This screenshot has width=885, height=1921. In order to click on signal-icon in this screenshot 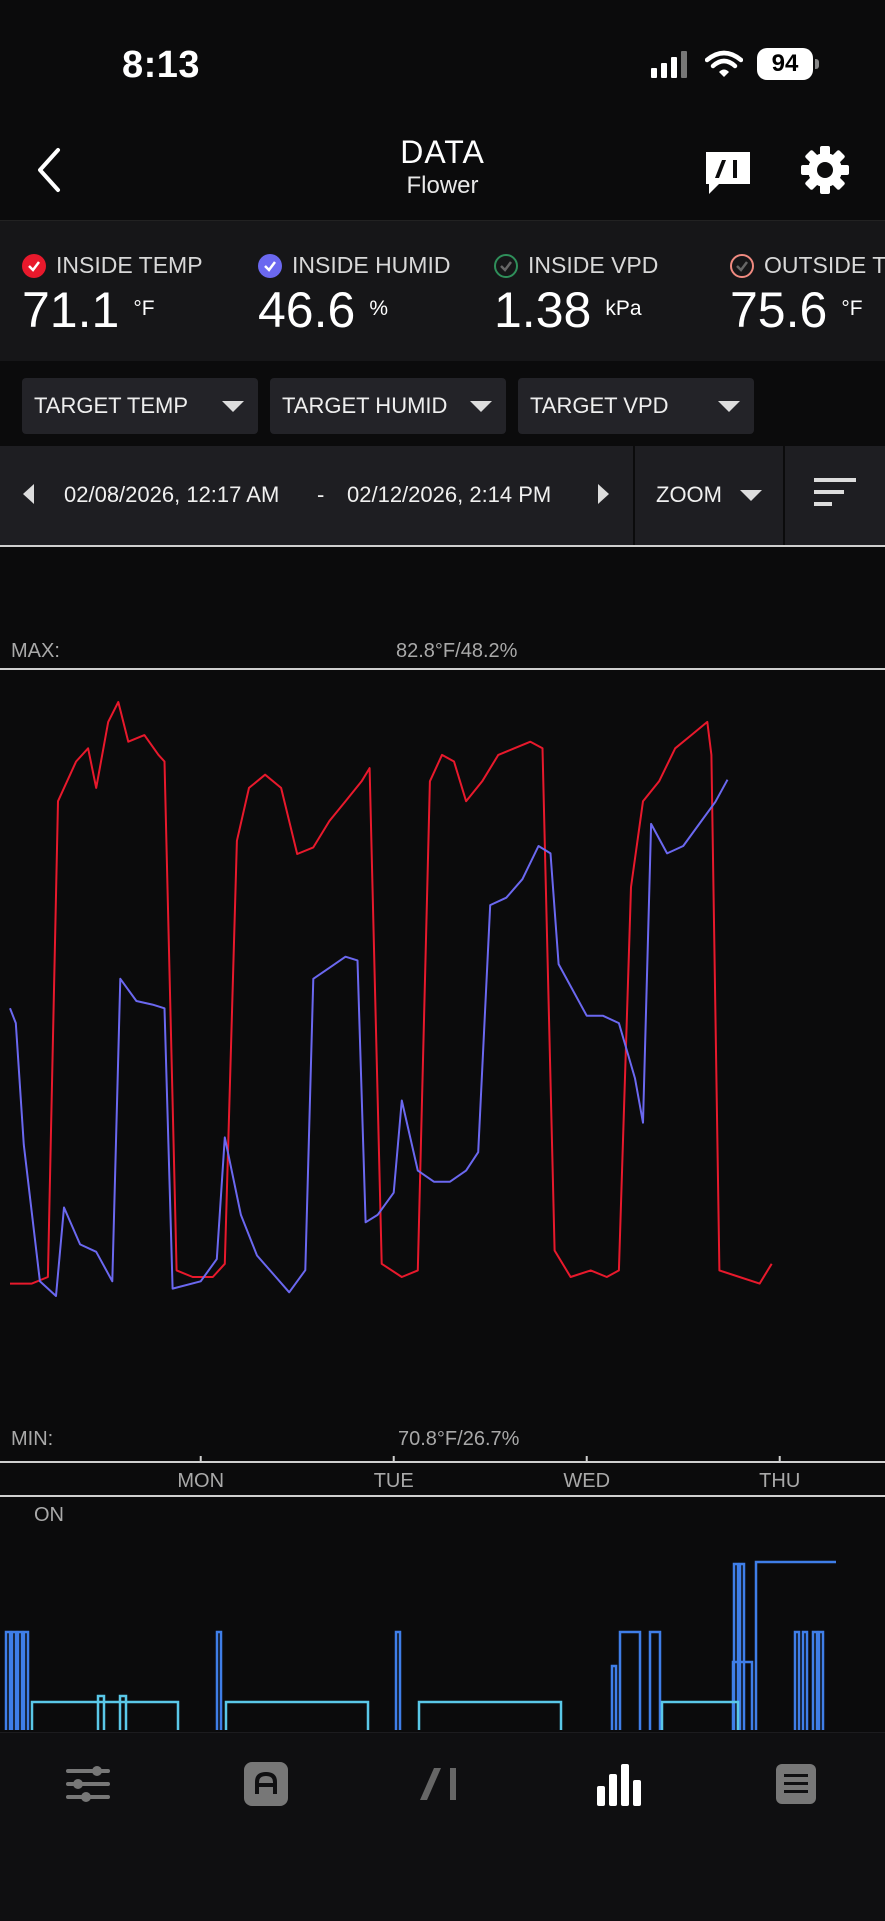, I will do `click(669, 64)`.